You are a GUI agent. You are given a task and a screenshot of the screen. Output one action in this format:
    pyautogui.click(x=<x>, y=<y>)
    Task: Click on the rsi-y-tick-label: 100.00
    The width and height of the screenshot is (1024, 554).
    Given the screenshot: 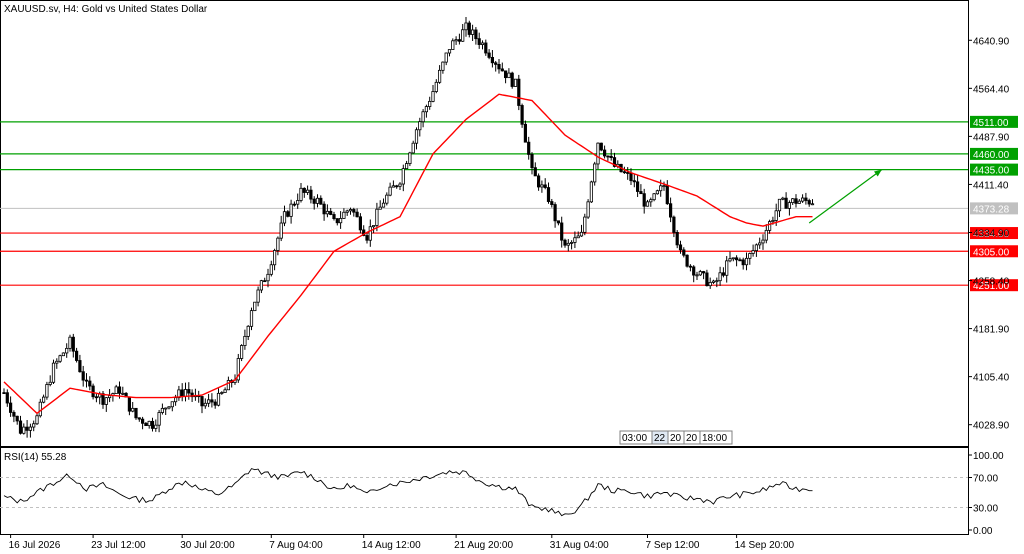 What is the action you would take?
    pyautogui.click(x=988, y=456)
    